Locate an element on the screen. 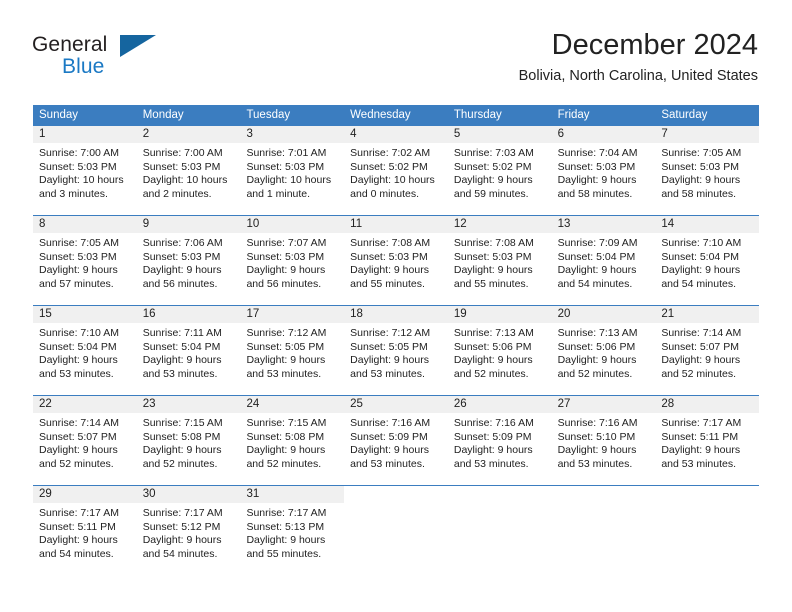 Image resolution: width=792 pixels, height=612 pixels. weekday-header-thursday: Thursday is located at coordinates (477, 115).